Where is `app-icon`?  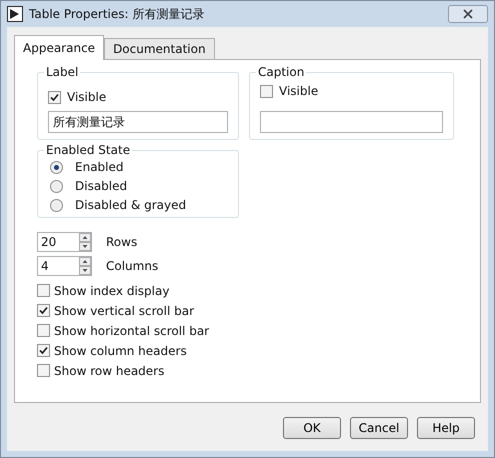
app-icon is located at coordinates (15, 14).